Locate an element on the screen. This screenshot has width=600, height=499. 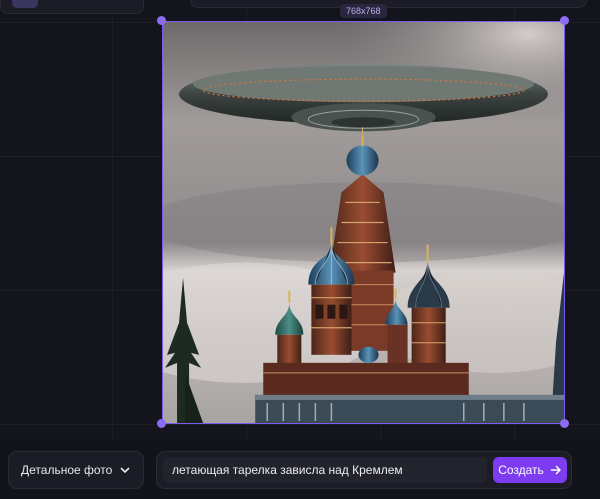
top-toolbar is located at coordinates (388, 4).